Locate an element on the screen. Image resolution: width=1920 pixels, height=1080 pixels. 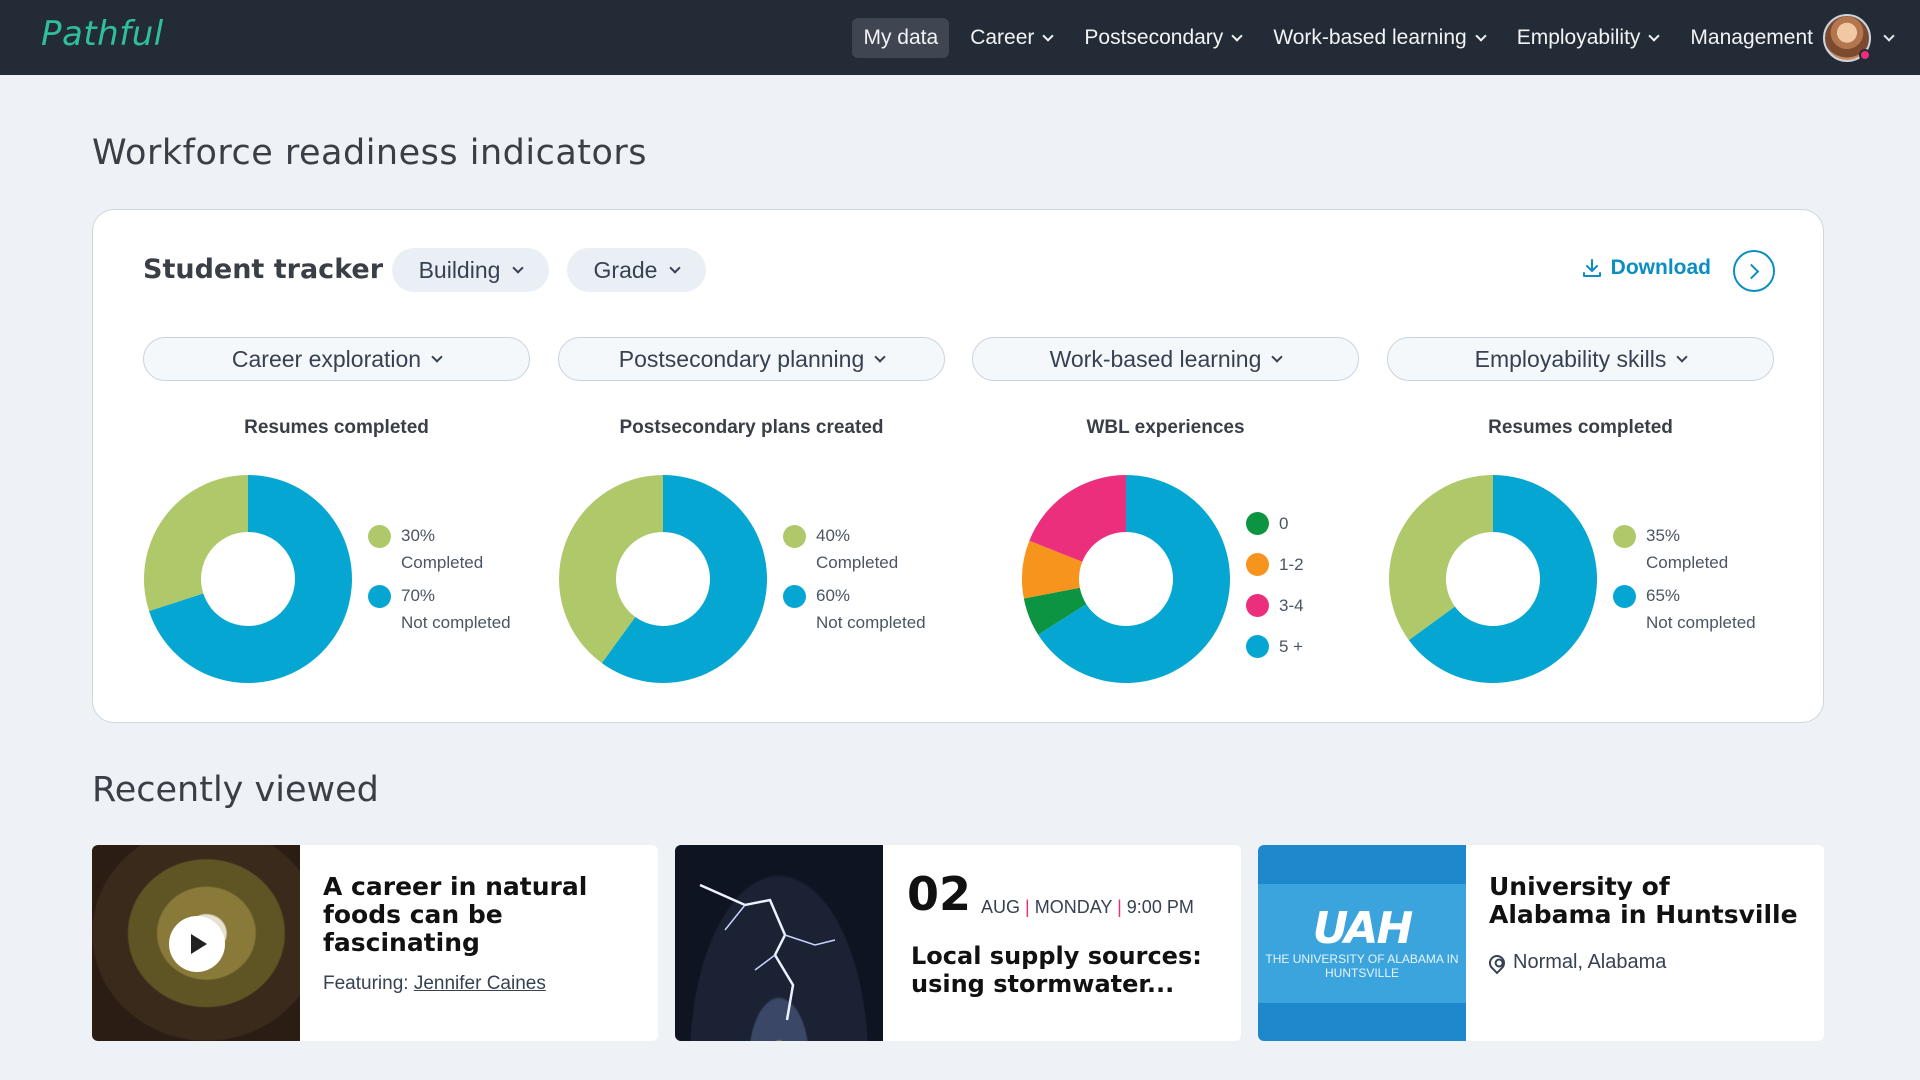
chart-title: WBL experiences is located at coordinates (1165, 427).